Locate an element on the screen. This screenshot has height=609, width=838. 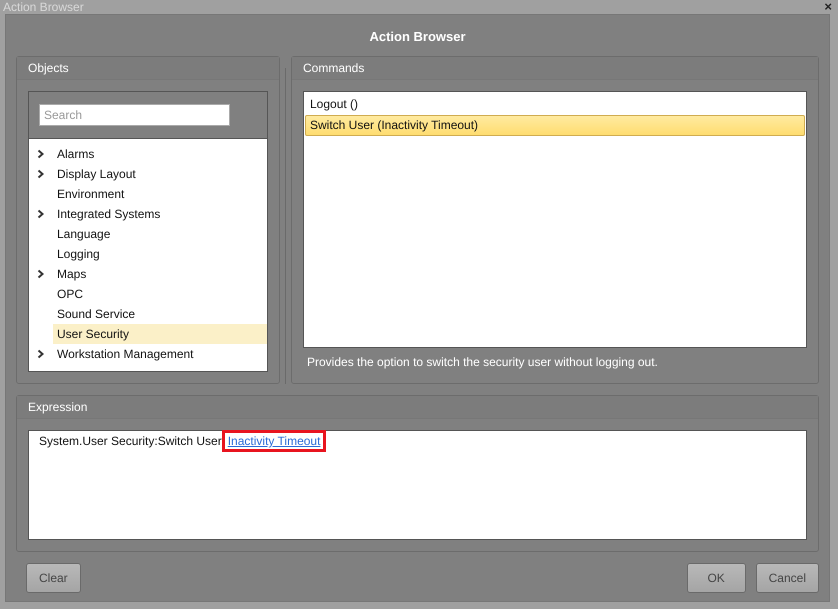
panel-title: Commands is located at coordinates (333, 68).